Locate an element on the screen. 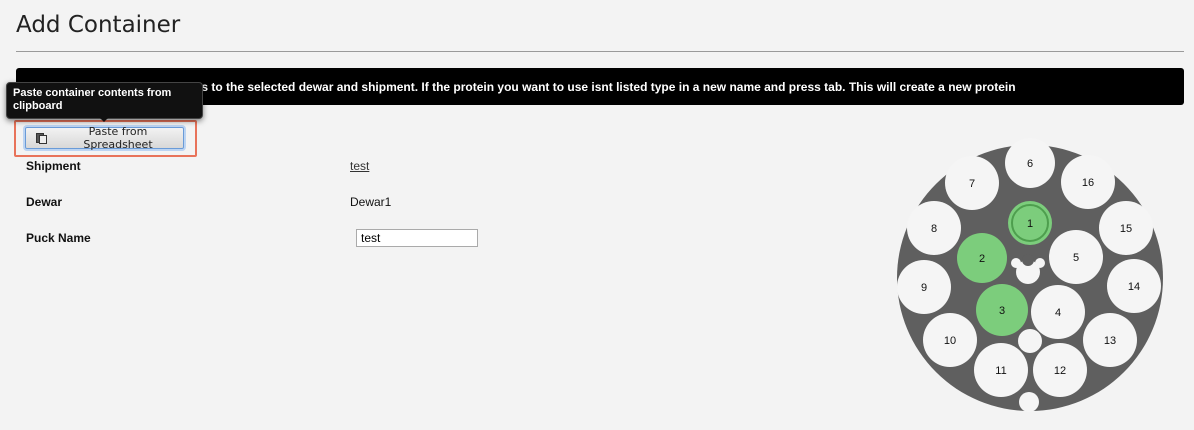  puck-position-2: 2 is located at coordinates (982, 258).